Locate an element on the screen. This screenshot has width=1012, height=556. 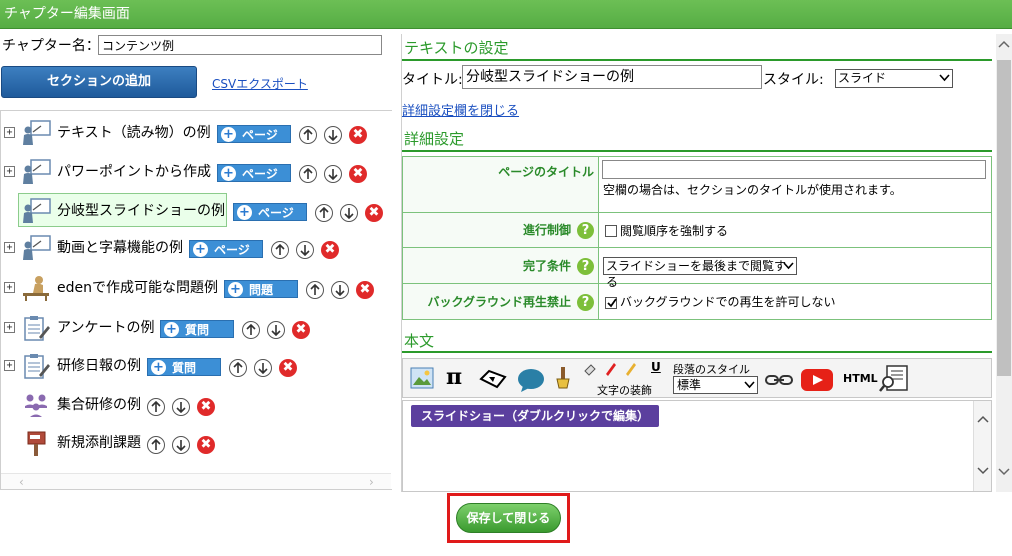
underline-icon: U is located at coordinates (656, 367).